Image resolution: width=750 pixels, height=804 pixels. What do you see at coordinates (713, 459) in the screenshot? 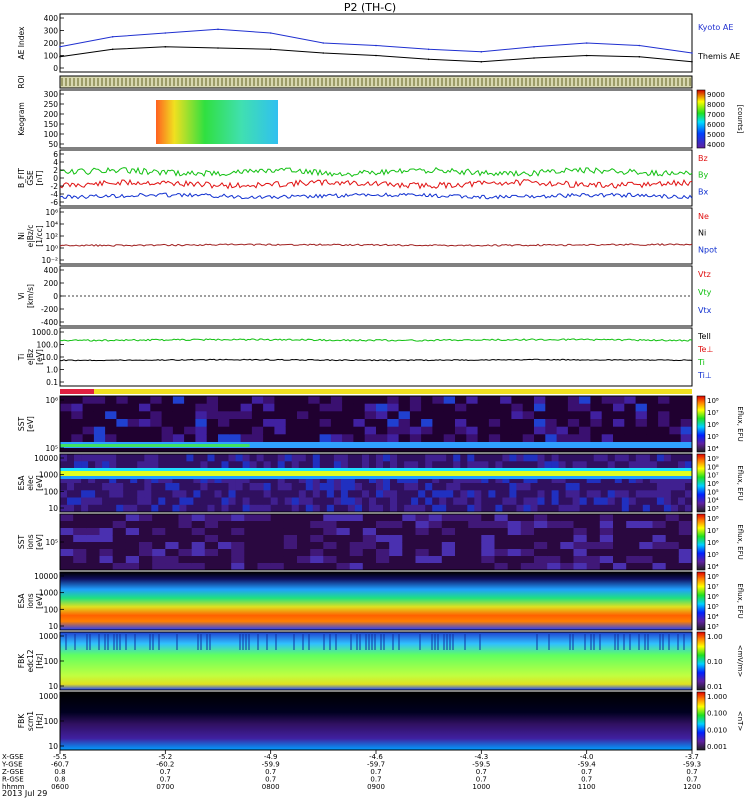
I see `esa-e-cbar-tick: 10⁹` at bounding box center [713, 459].